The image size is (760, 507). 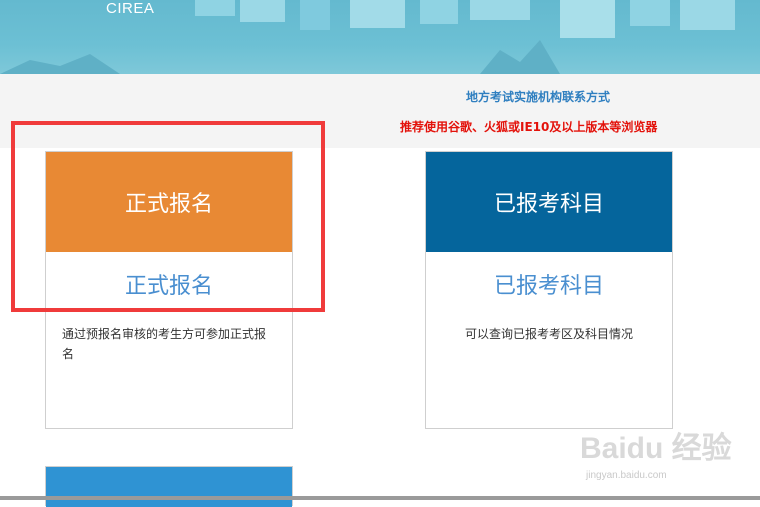 I want to click on cirea-logo-text: CIREA, so click(x=130, y=8).